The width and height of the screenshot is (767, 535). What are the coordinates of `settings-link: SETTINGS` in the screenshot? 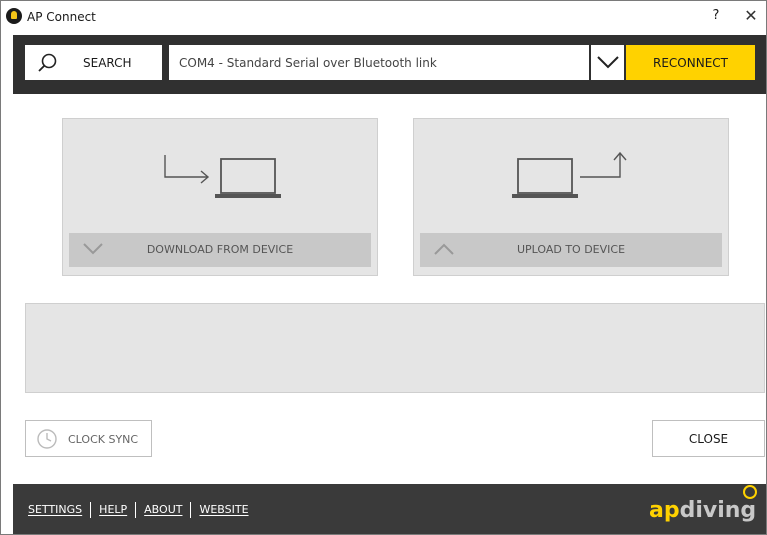 It's located at (55, 510).